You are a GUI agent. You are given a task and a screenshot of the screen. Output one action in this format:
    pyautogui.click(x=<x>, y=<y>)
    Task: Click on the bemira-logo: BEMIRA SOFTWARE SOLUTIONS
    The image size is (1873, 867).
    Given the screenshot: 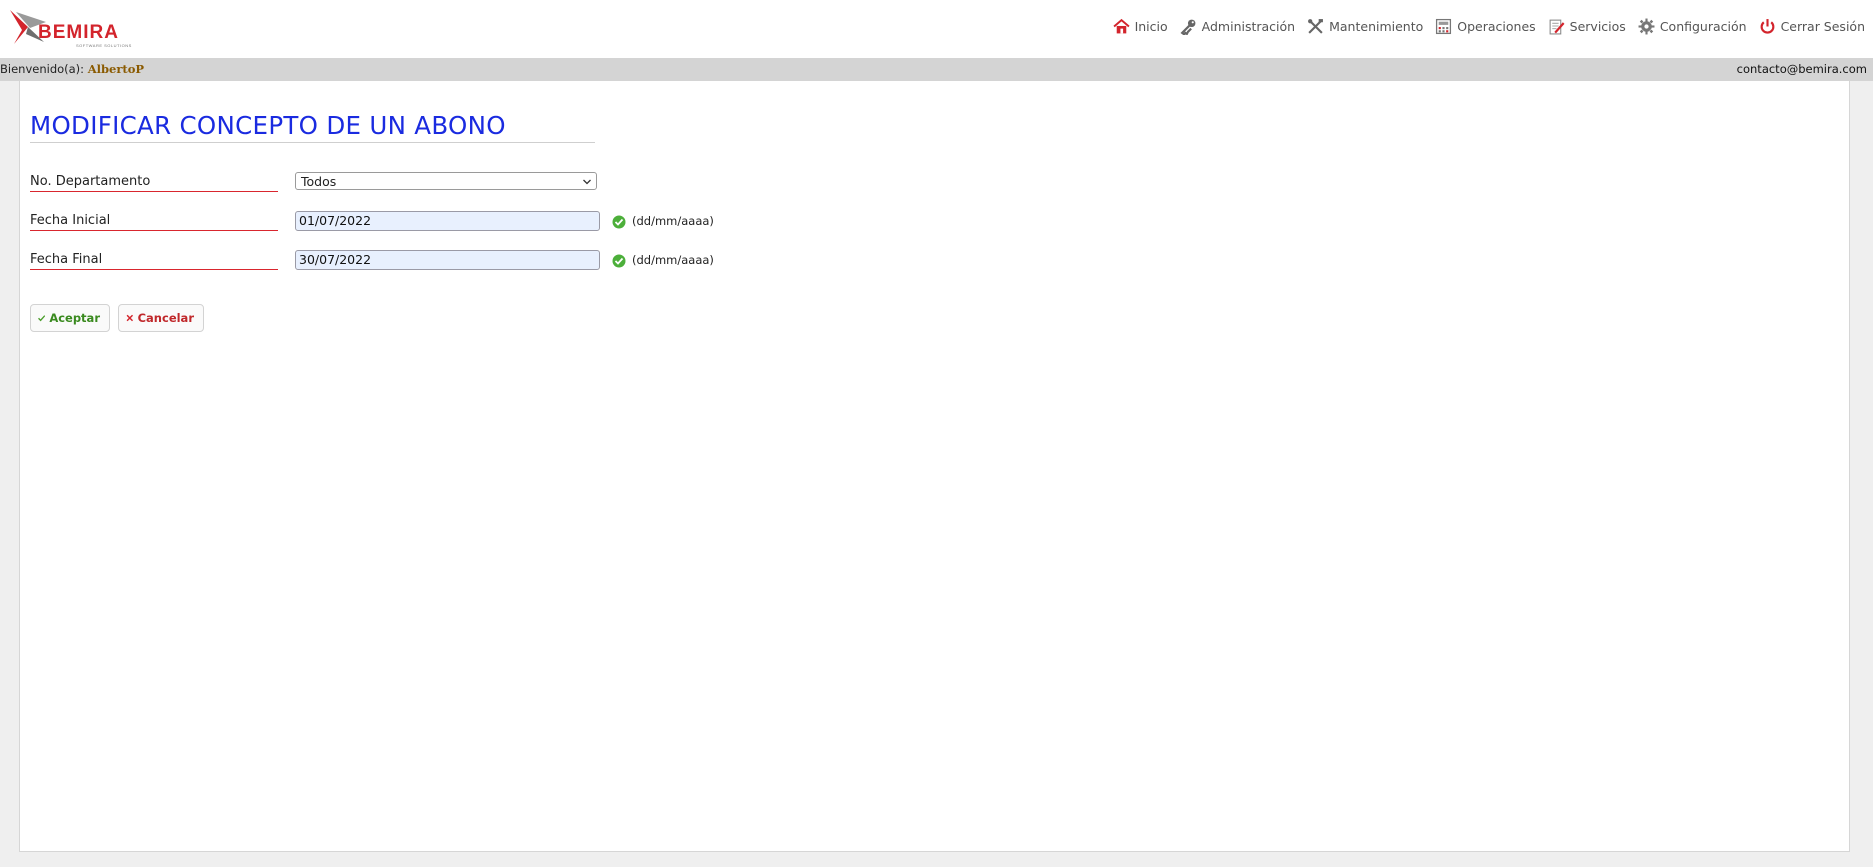 What is the action you would take?
    pyautogui.click(x=72, y=28)
    